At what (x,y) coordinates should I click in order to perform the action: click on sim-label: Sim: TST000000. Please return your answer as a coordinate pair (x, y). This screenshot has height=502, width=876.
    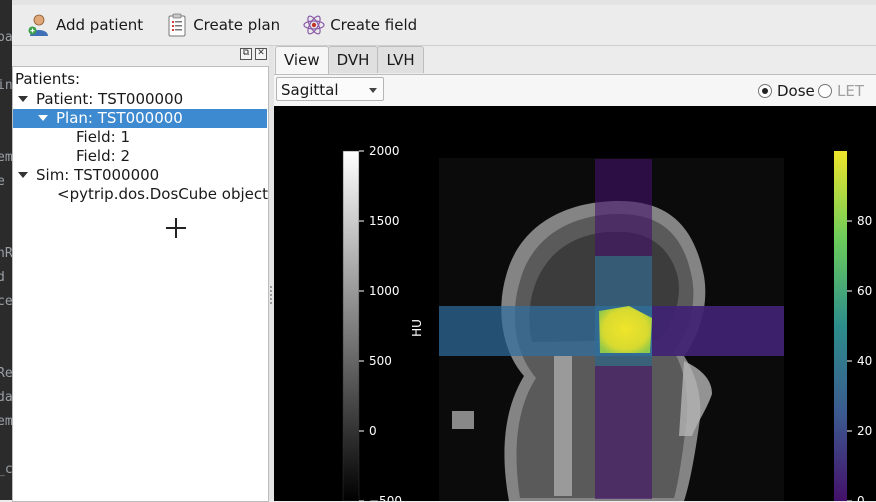
    Looking at the image, I should click on (98, 175).